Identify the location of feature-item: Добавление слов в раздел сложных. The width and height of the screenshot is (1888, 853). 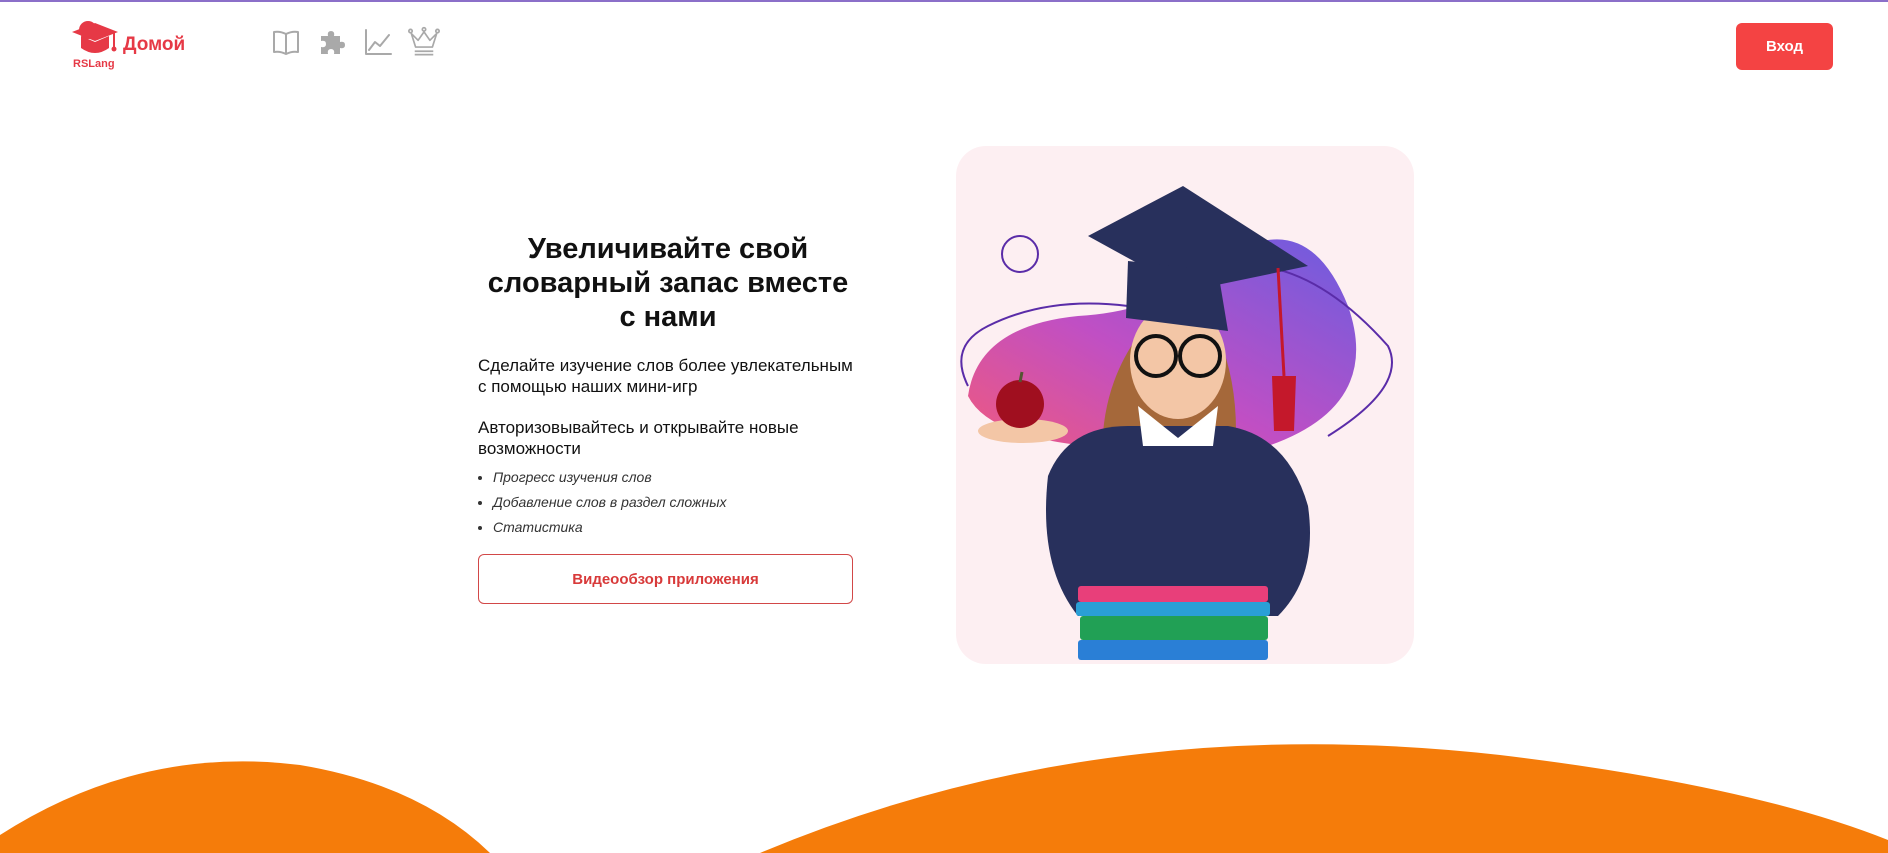
(675, 502).